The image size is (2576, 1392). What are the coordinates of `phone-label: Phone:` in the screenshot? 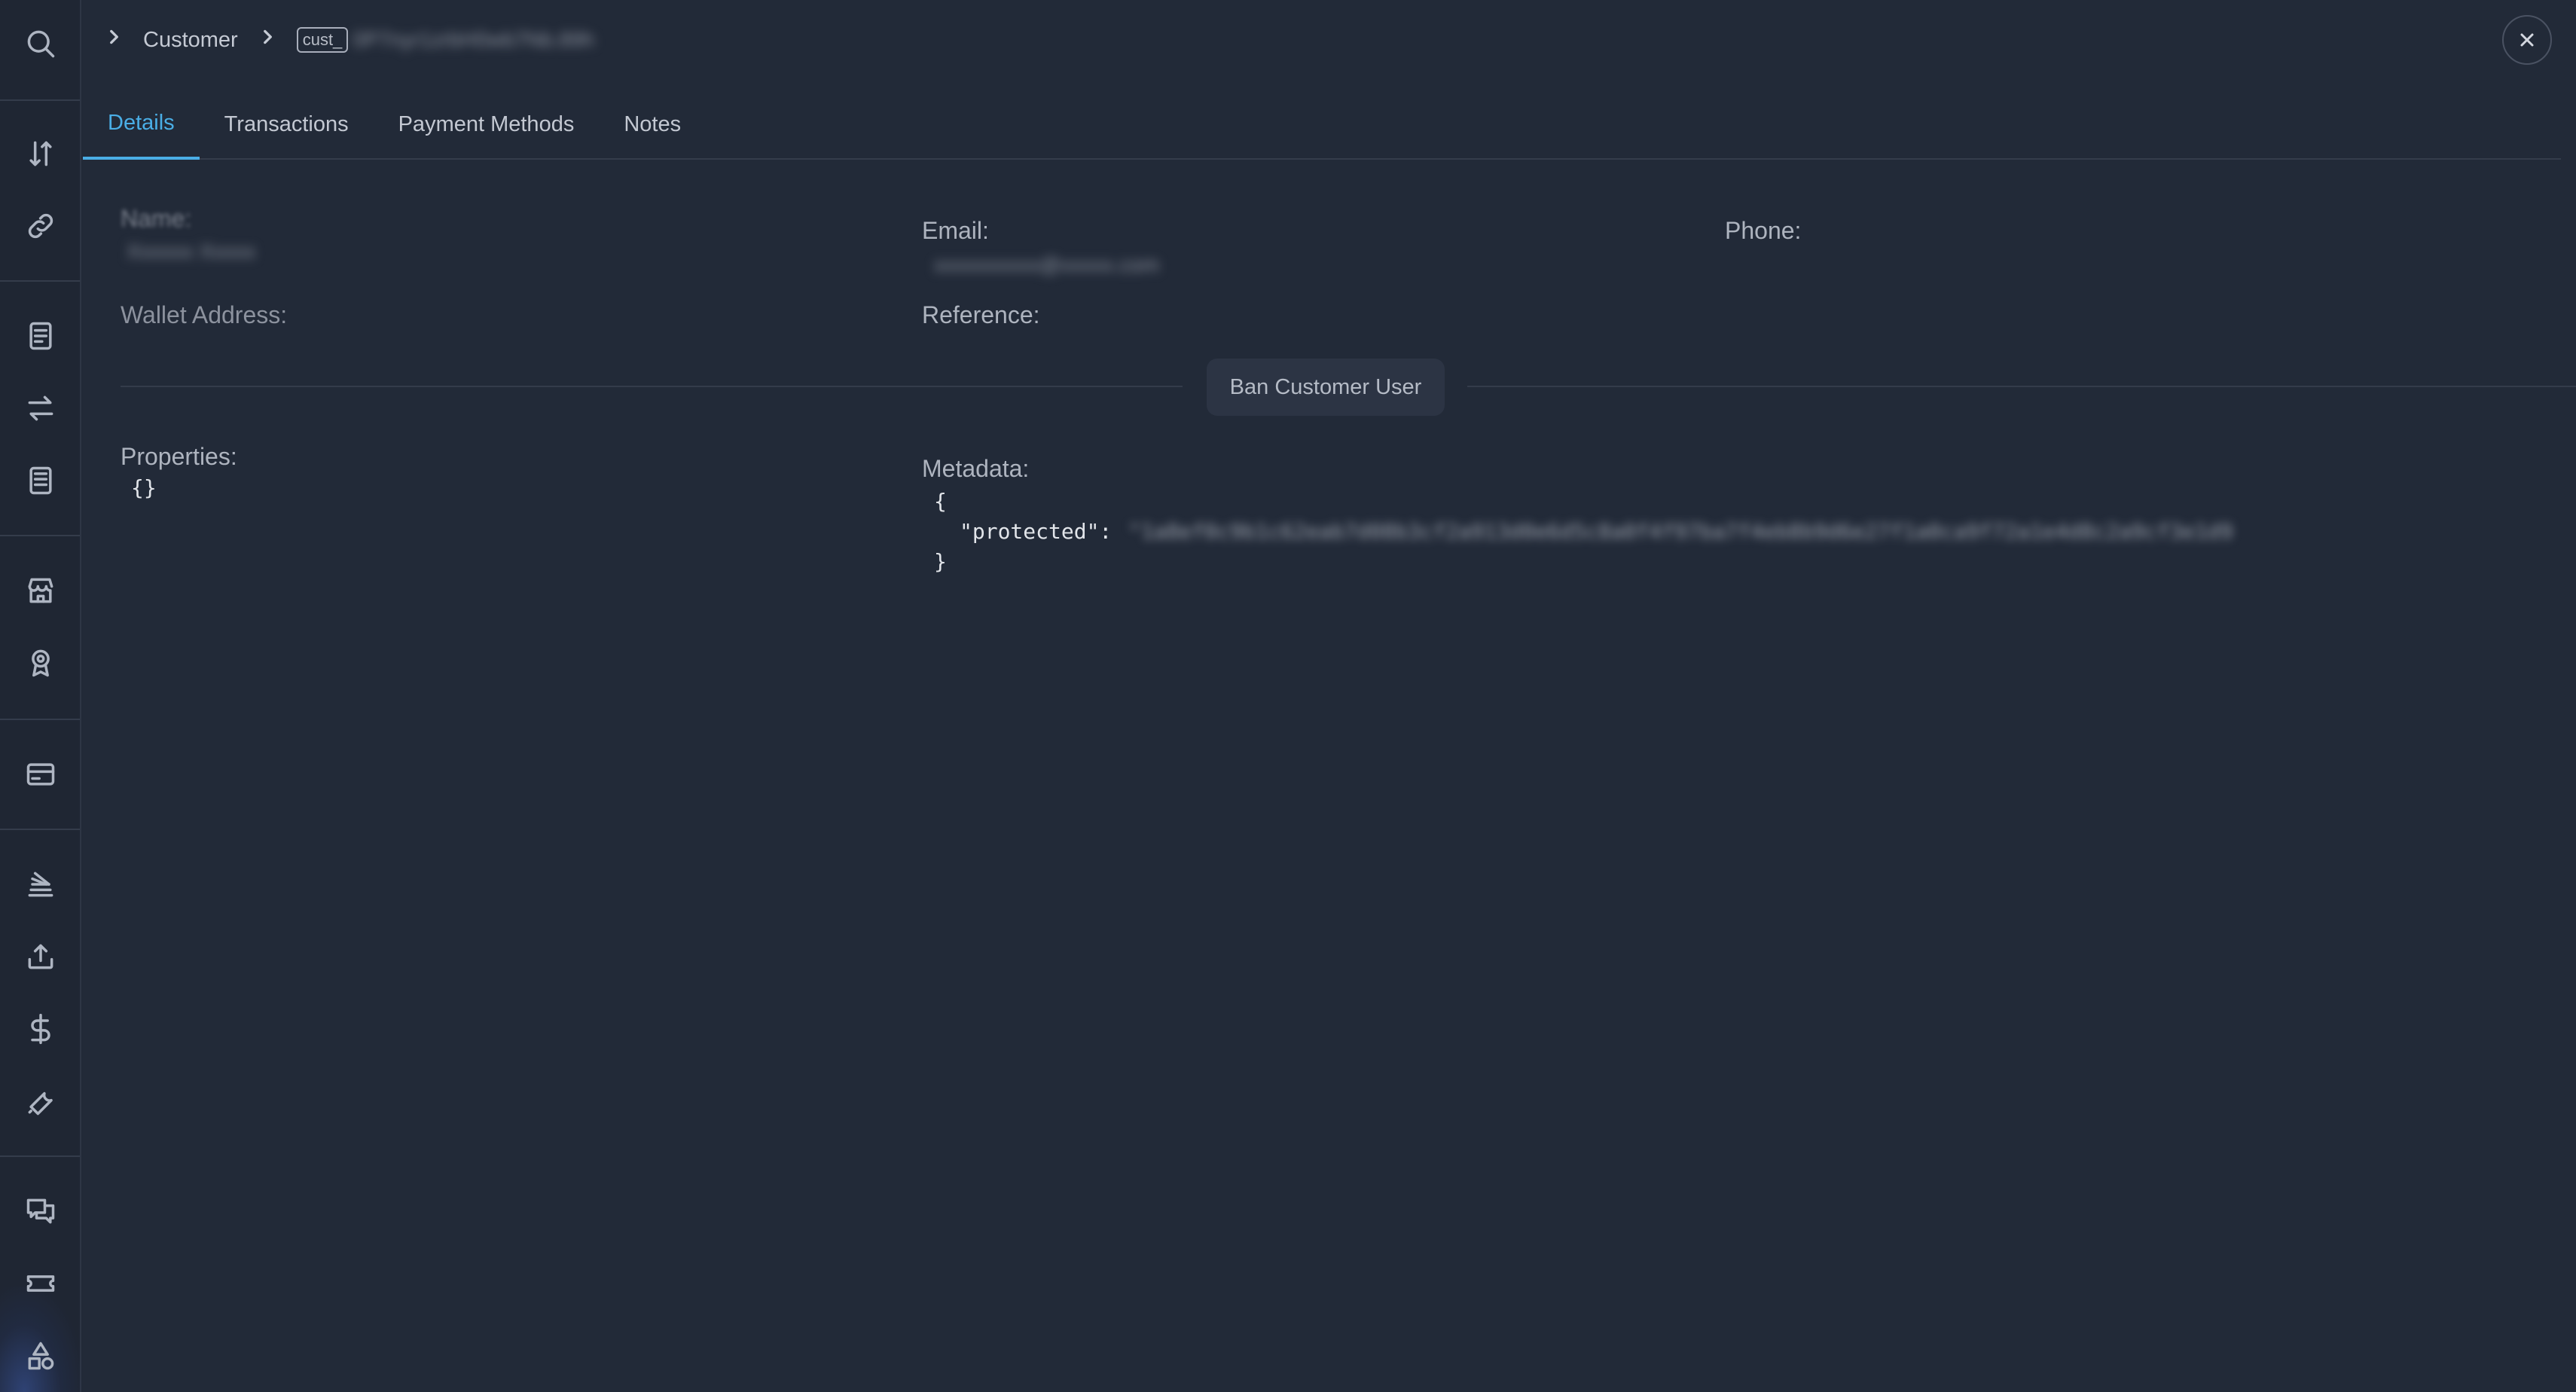 It's located at (1764, 230).